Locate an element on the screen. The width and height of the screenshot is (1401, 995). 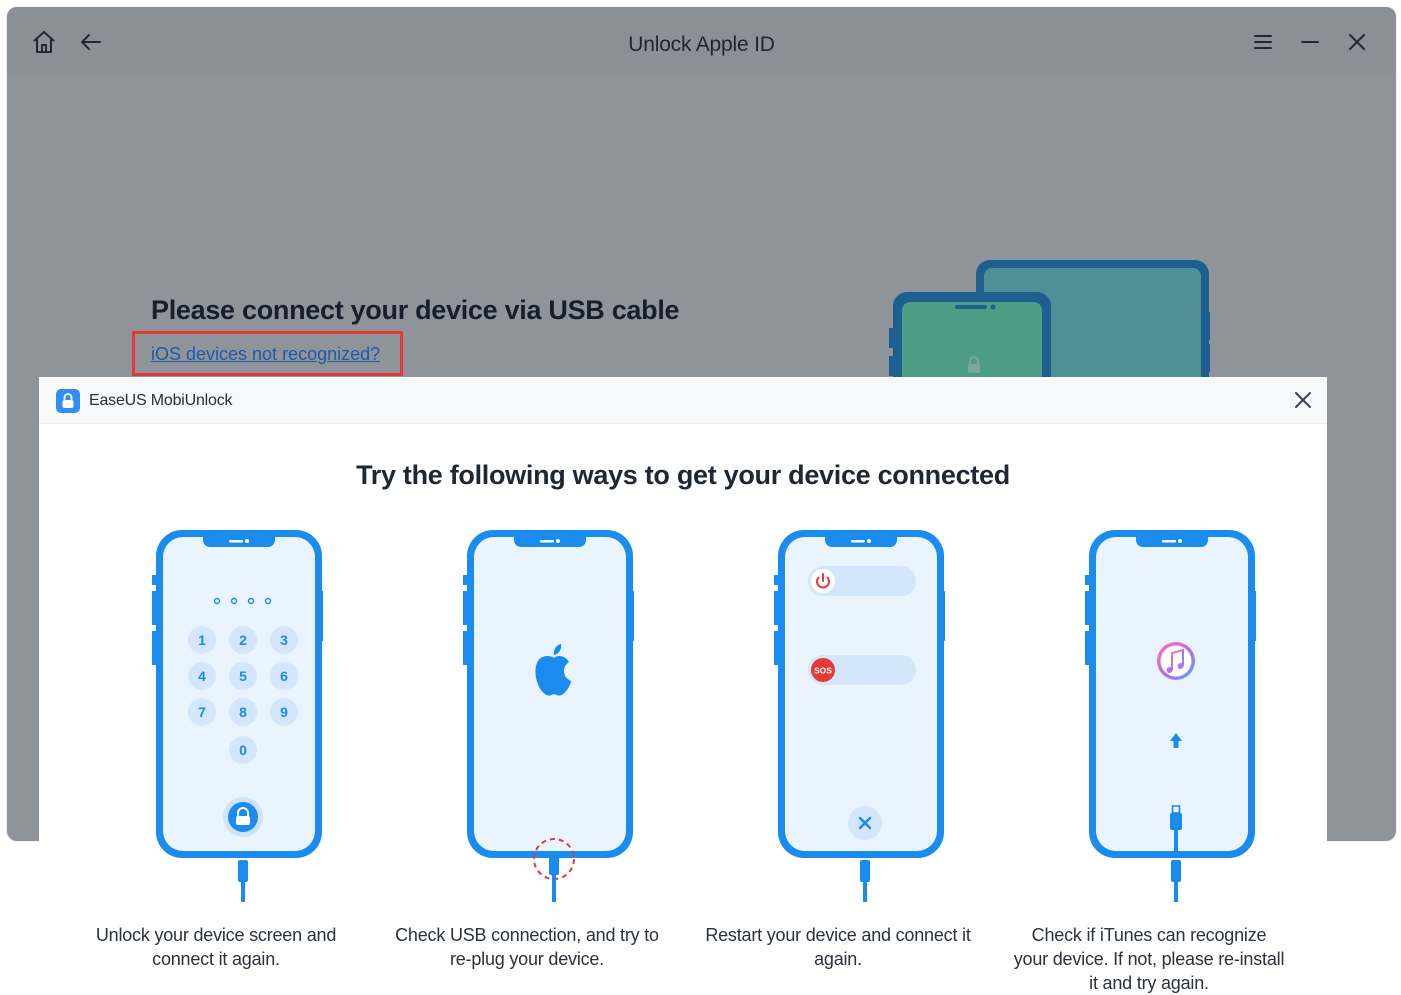
close-icon is located at coordinates (1357, 42).